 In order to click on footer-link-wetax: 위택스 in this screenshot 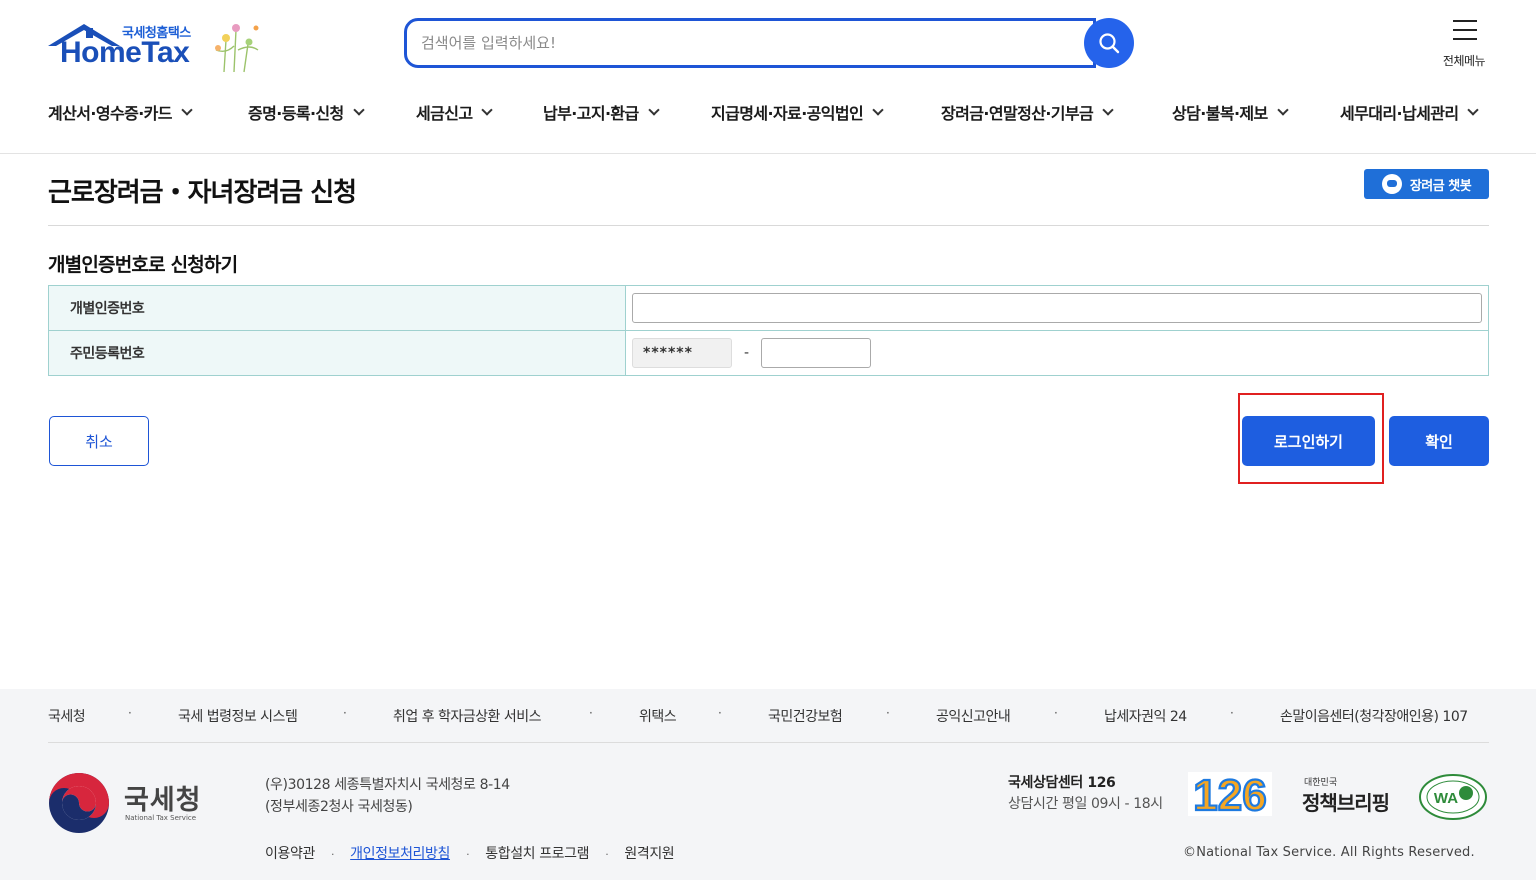, I will do `click(658, 716)`.